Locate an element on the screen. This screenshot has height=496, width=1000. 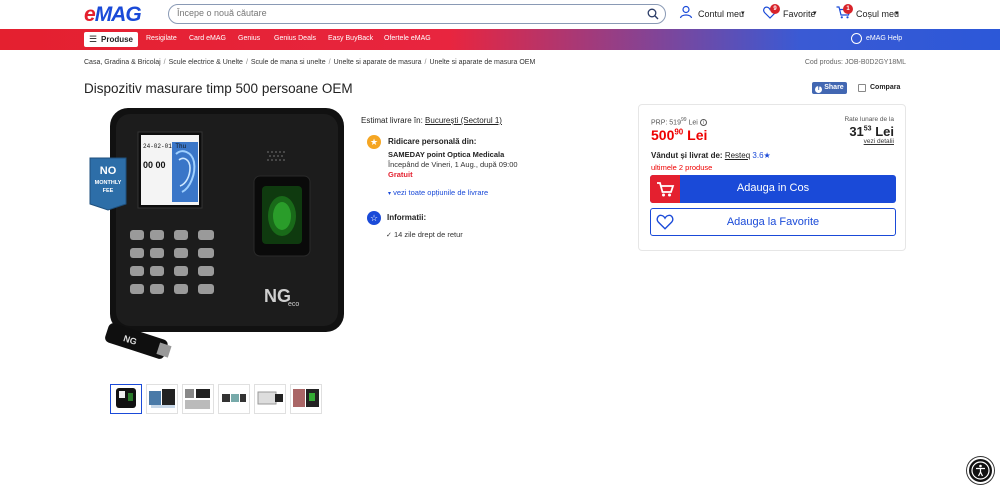
nav-link-resigilate: Resigilate is located at coordinates (161, 38).